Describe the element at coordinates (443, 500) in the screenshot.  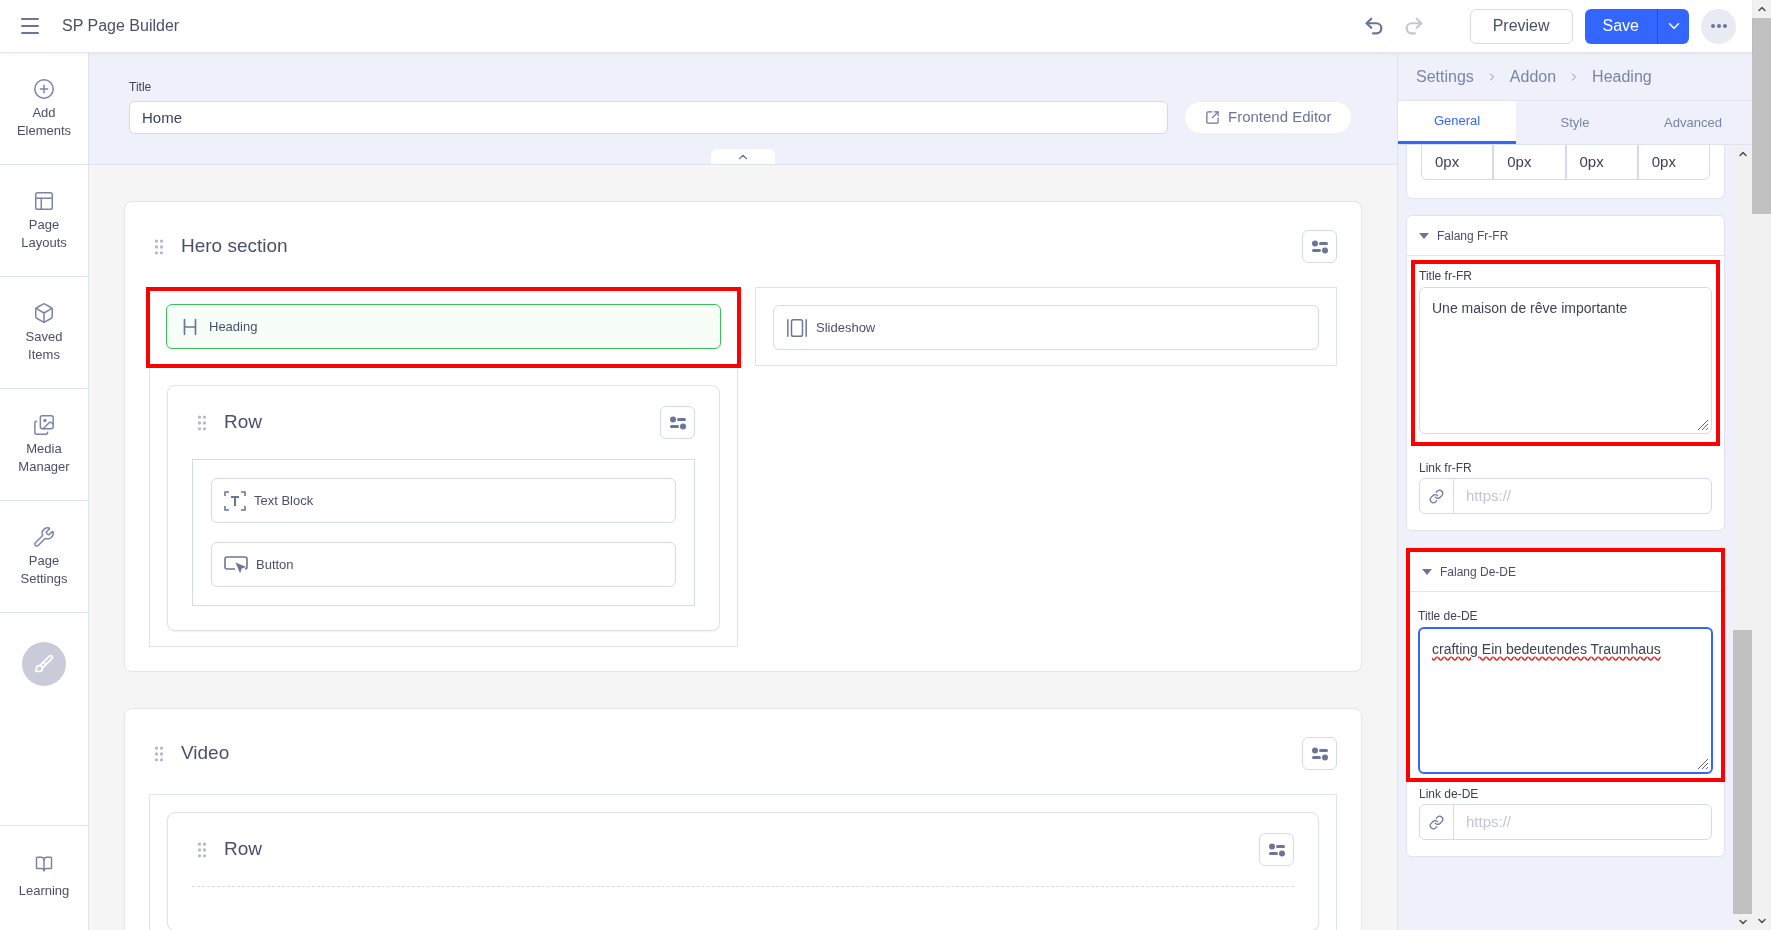
I see `element-block: Text Block` at that location.